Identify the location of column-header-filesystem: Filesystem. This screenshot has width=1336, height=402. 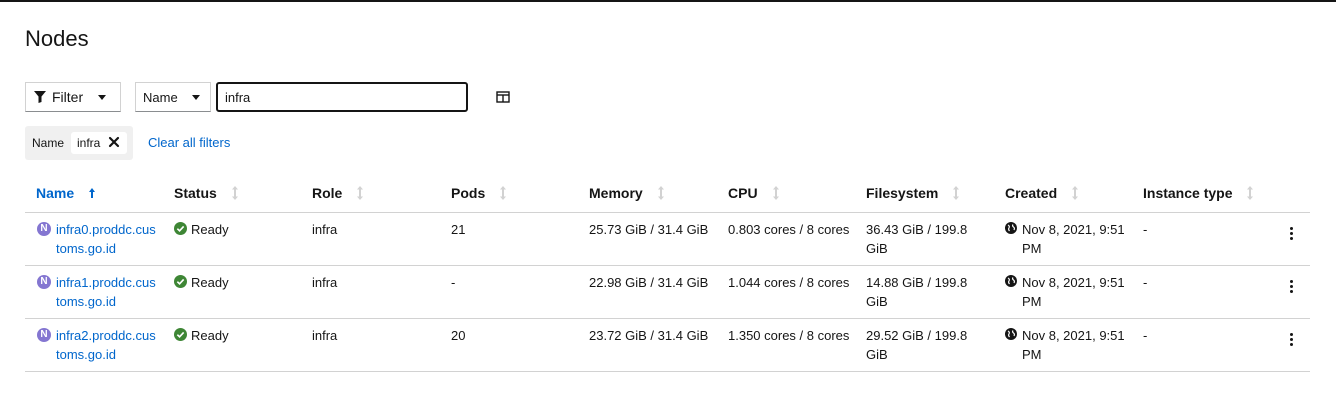
(913, 193).